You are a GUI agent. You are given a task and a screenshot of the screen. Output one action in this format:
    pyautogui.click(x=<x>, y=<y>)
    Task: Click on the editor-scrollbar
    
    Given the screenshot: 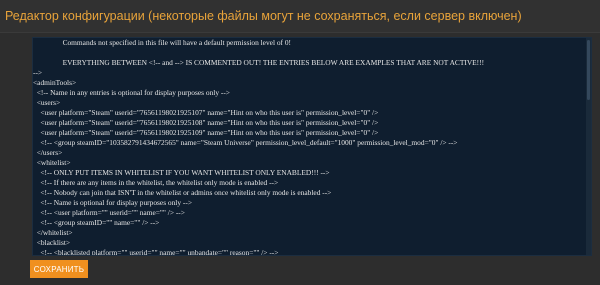 What is the action you would take?
    pyautogui.click(x=588, y=146)
    